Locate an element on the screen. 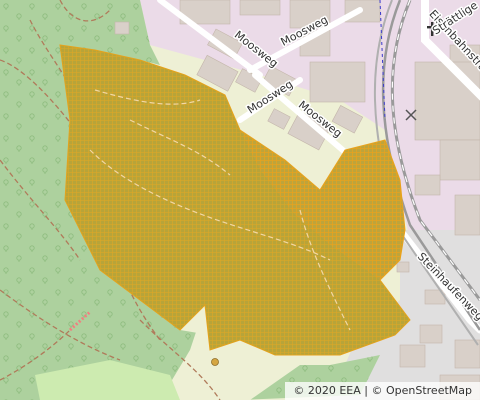 This screenshot has height=400, width=480. copyright-osm-link: © OpenStreetMap is located at coordinates (421, 390).